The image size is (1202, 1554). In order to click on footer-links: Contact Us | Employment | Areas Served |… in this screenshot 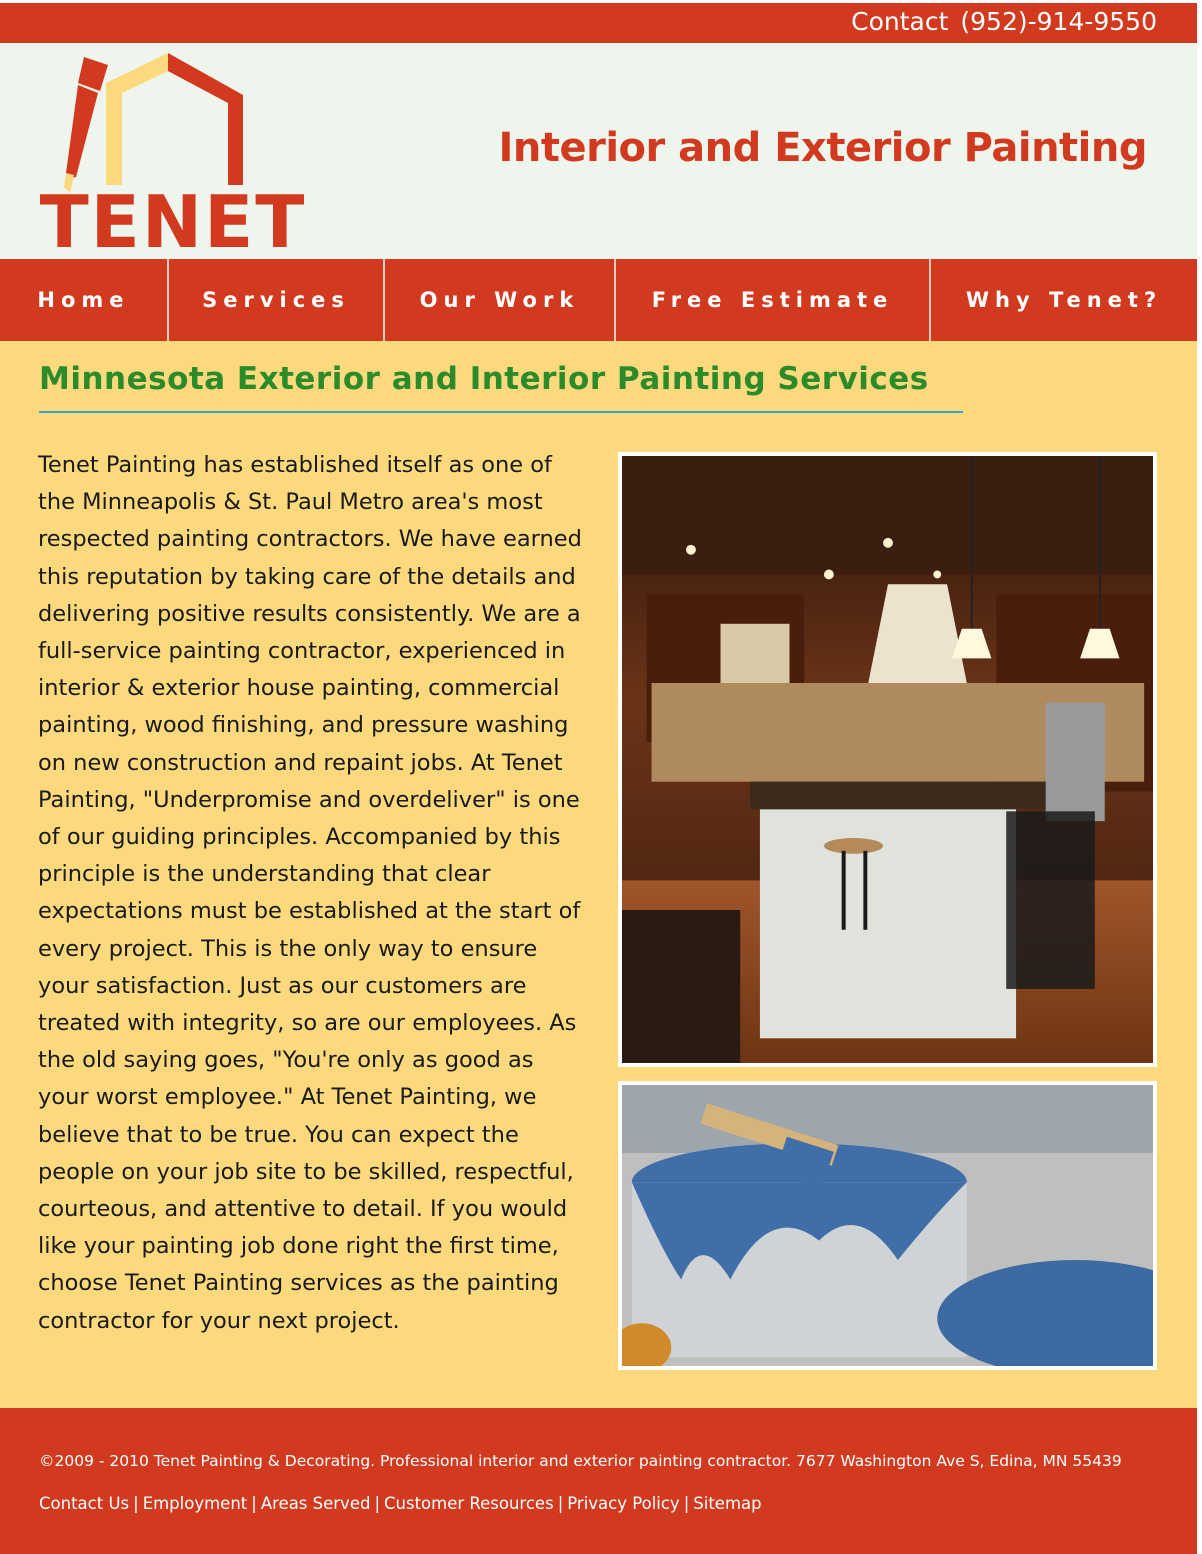, I will do `click(400, 1503)`.